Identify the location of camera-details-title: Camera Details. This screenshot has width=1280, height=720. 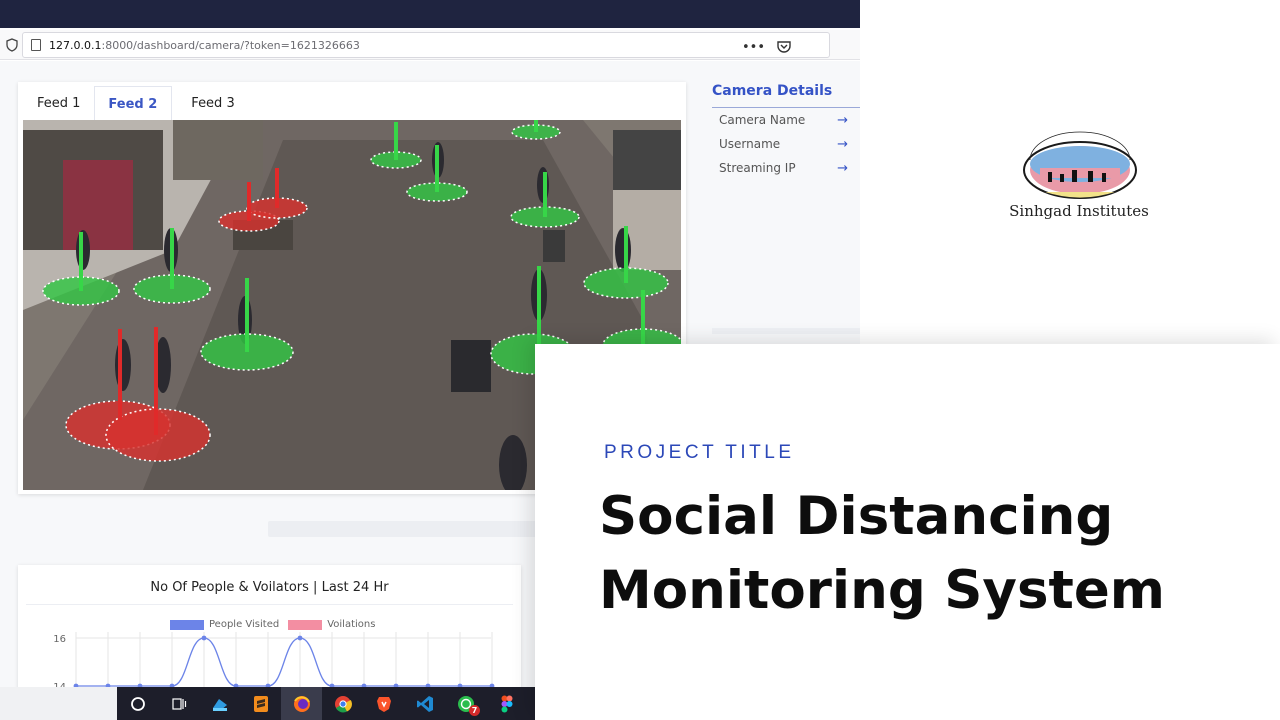
(786, 95).